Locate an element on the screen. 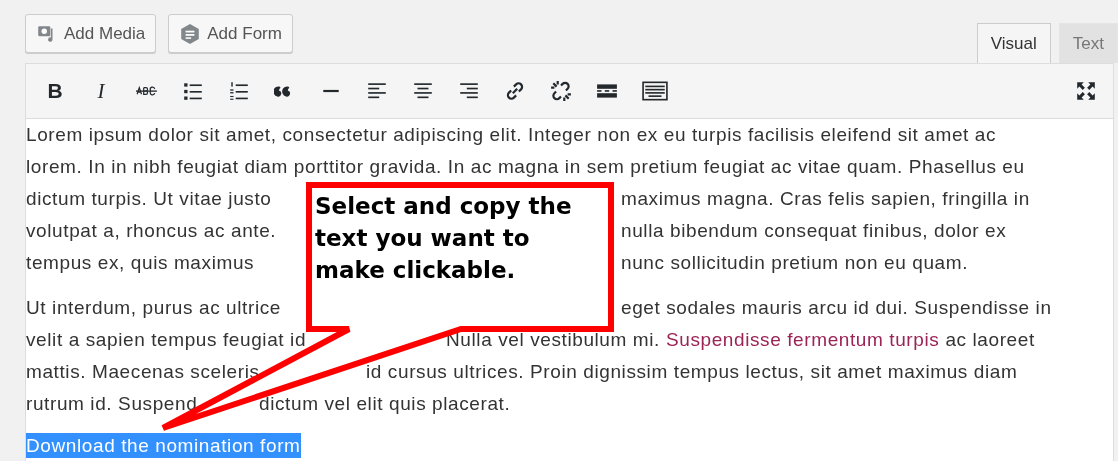 The height and width of the screenshot is (461, 1118). add-media-button: Add Media is located at coordinates (91, 33).